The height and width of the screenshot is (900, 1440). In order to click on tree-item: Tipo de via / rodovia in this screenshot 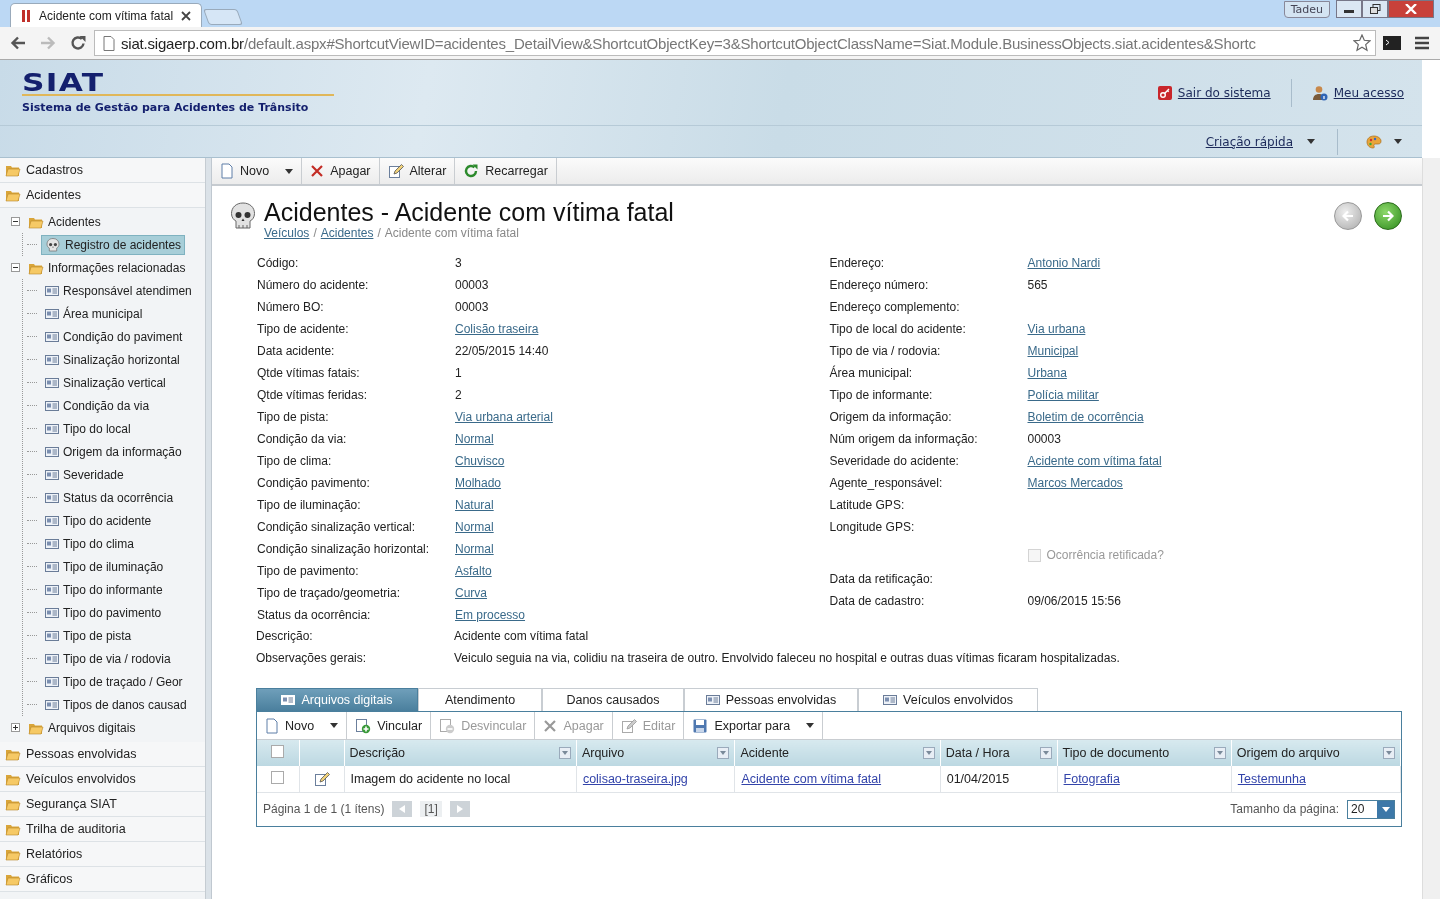, I will do `click(108, 658)`.